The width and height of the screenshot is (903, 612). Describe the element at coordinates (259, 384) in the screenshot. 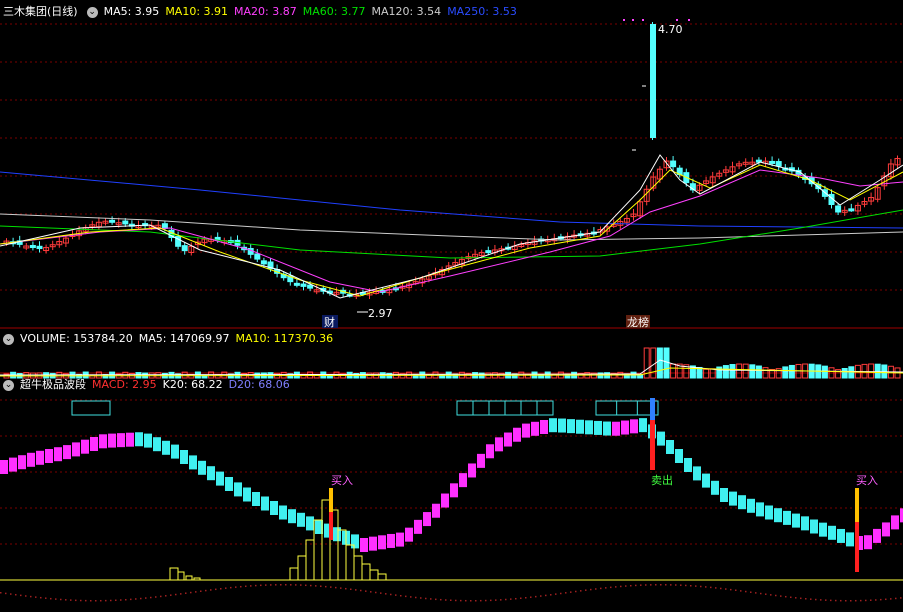

I see `d20-value: D20: 68.06` at that location.